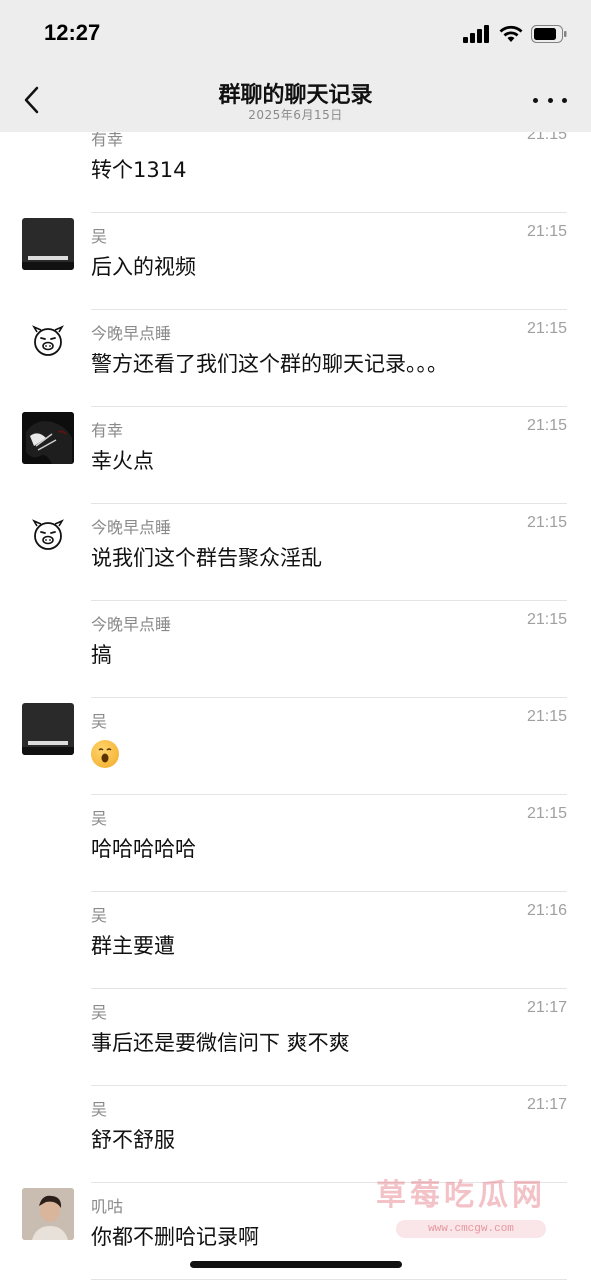 This screenshot has height=1280, width=591. What do you see at coordinates (461, 1195) in the screenshot?
I see `watermark-title: 草莓吃瓜网` at bounding box center [461, 1195].